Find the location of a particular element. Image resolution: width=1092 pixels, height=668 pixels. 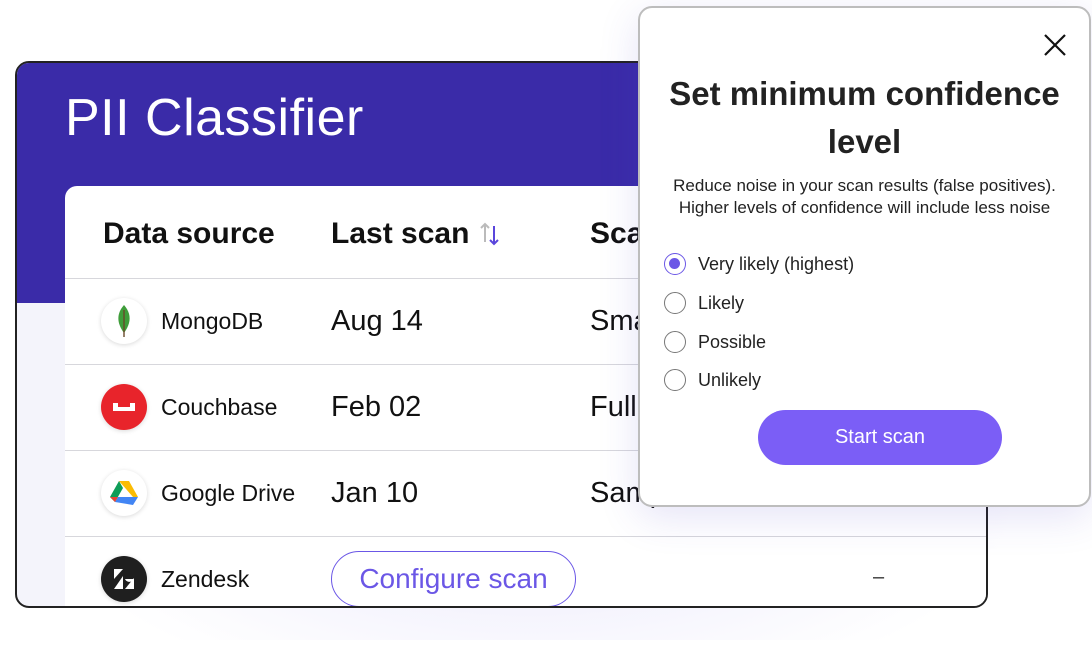

column-header-data-source: Data source is located at coordinates (189, 233).